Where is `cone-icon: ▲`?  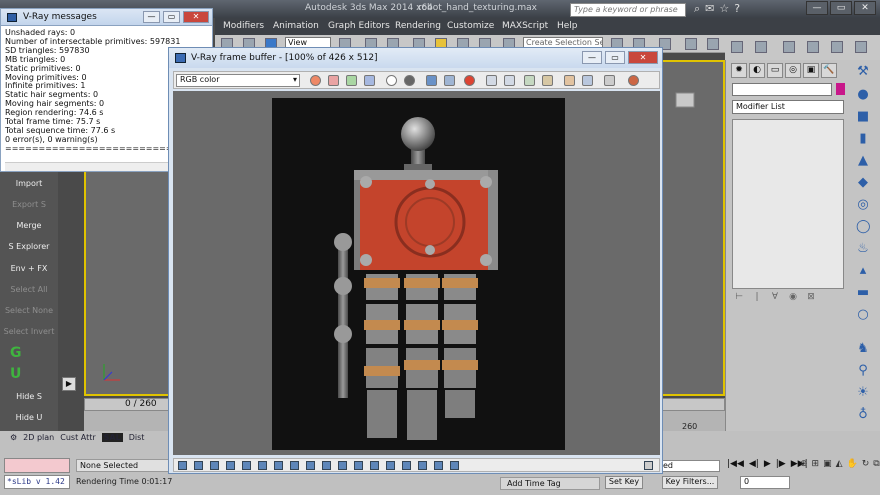
cone-icon: ▲ is located at coordinates (863, 161).